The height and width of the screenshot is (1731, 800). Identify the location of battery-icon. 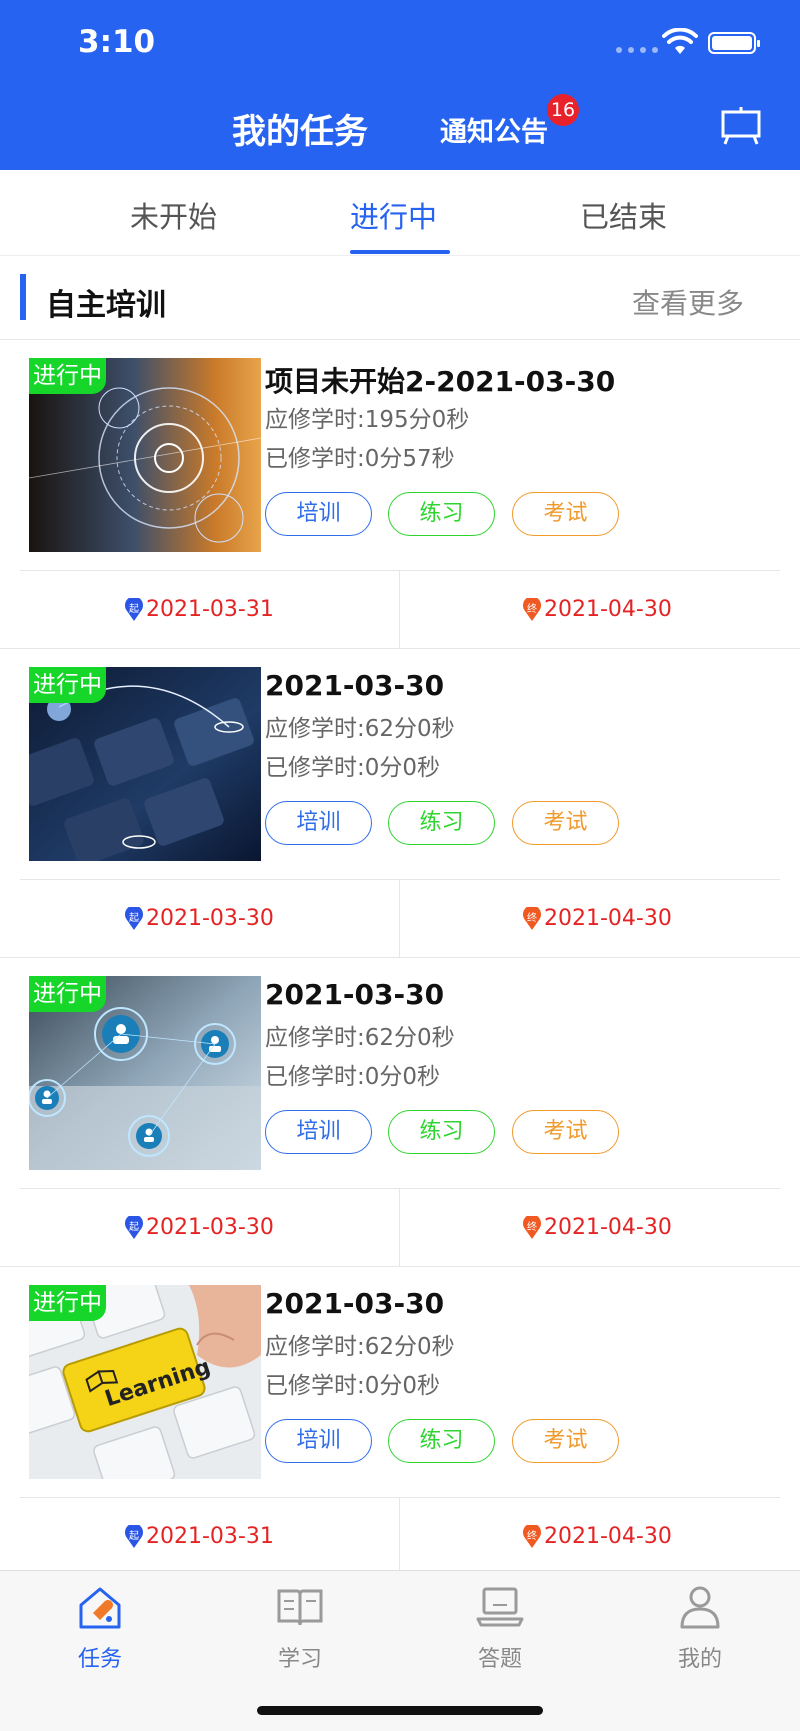
(734, 43).